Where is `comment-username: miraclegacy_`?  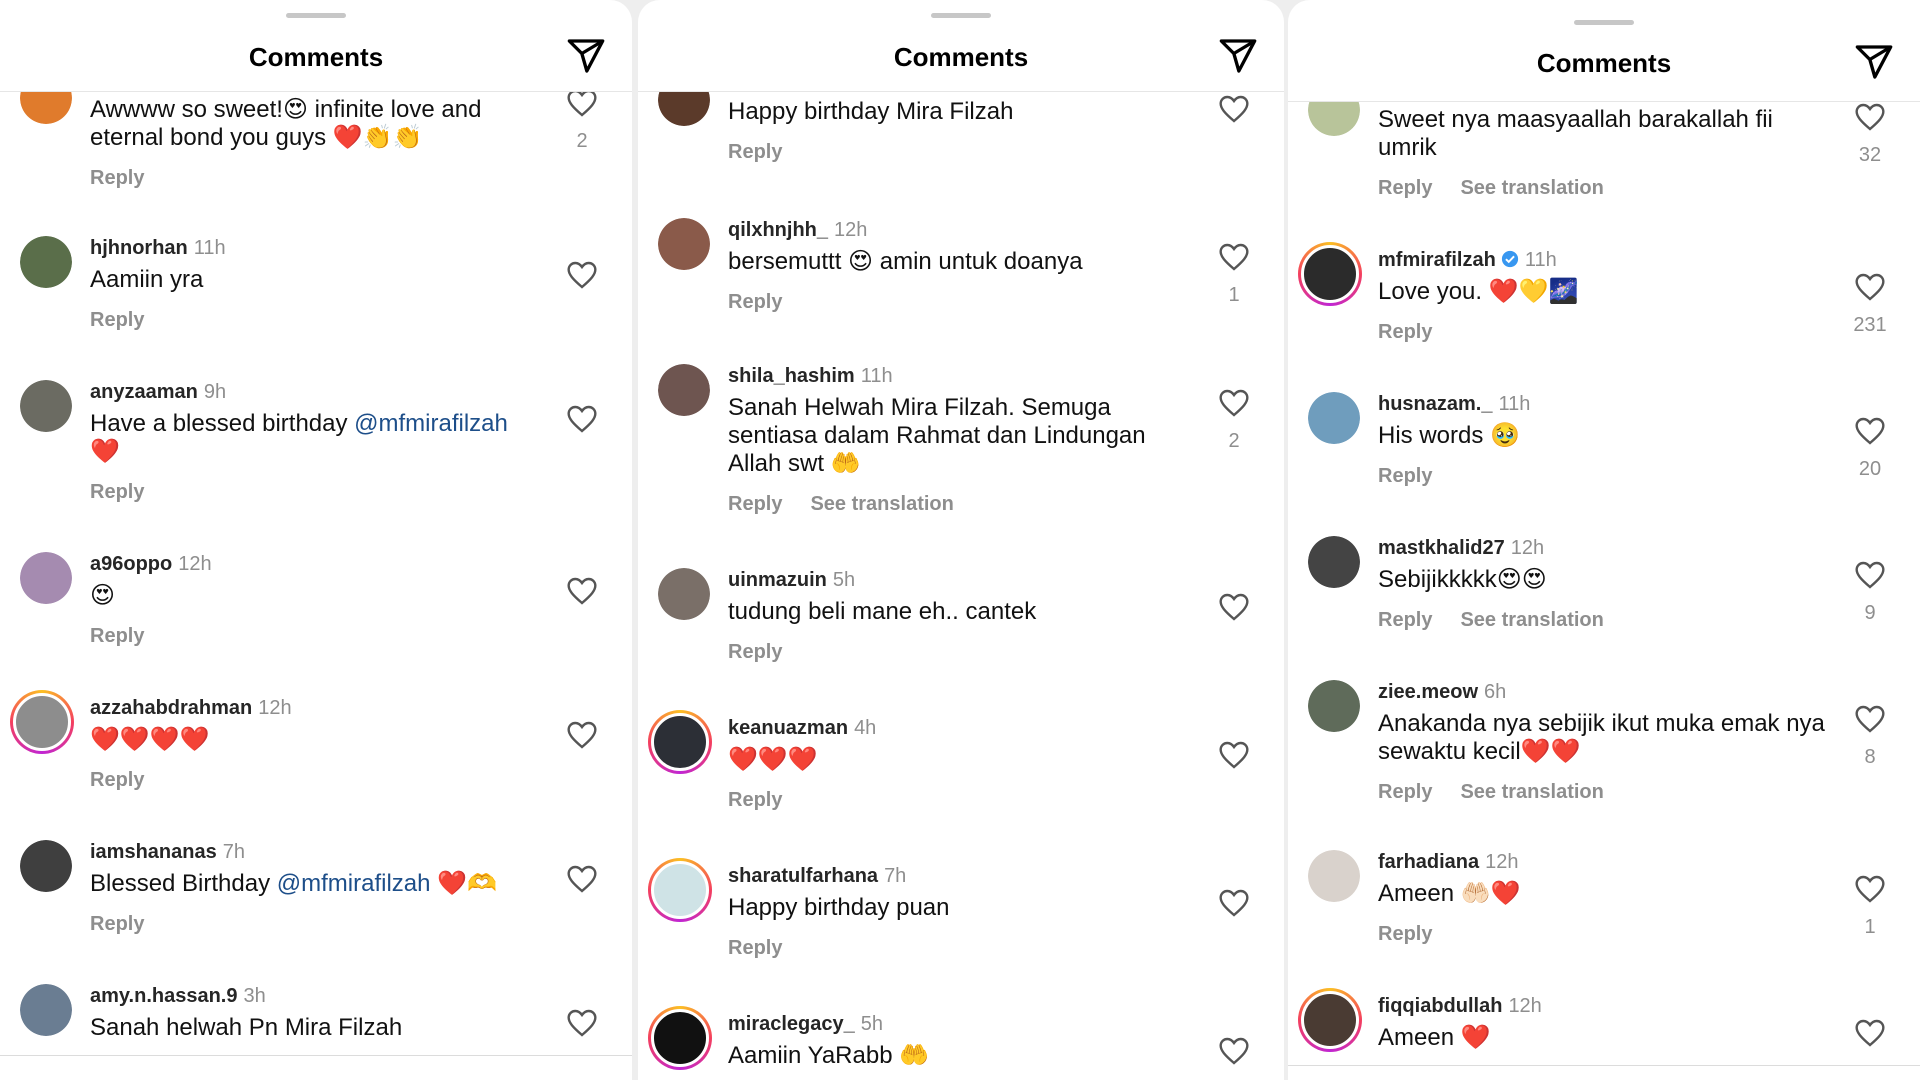
comment-username: miraclegacy_ is located at coordinates (791, 1024).